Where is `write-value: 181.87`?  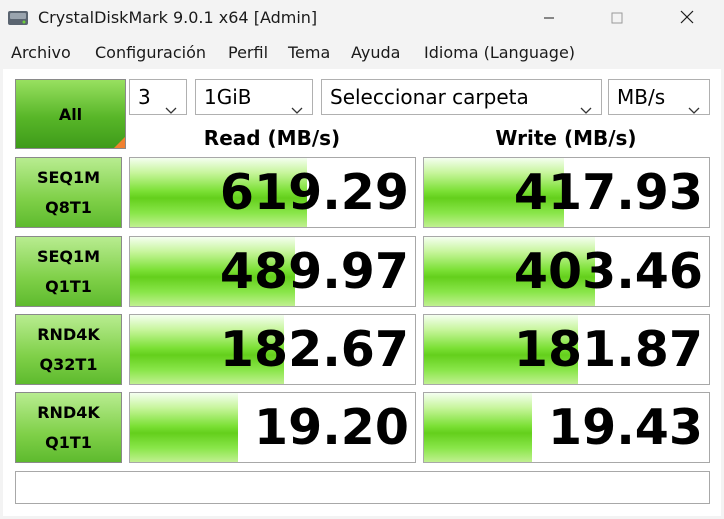
write-value: 181.87 is located at coordinates (608, 349).